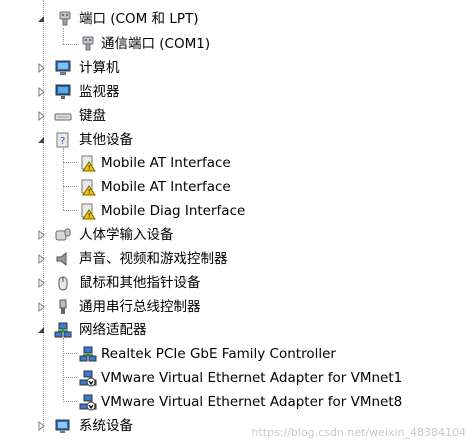 This screenshot has height=443, width=474. I want to click on mouse-icon, so click(63, 283).